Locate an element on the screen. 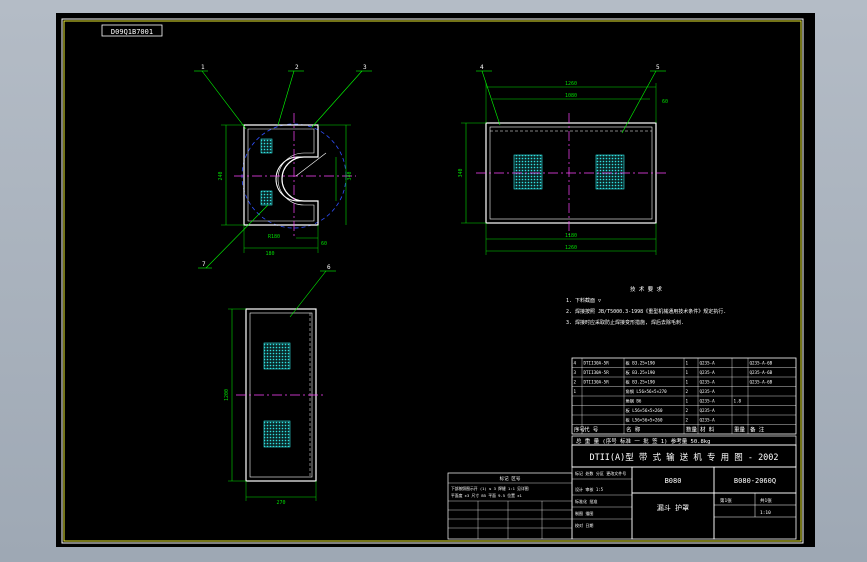 This screenshot has width=867, height=562. balloon-4: 4 is located at coordinates (482, 67).